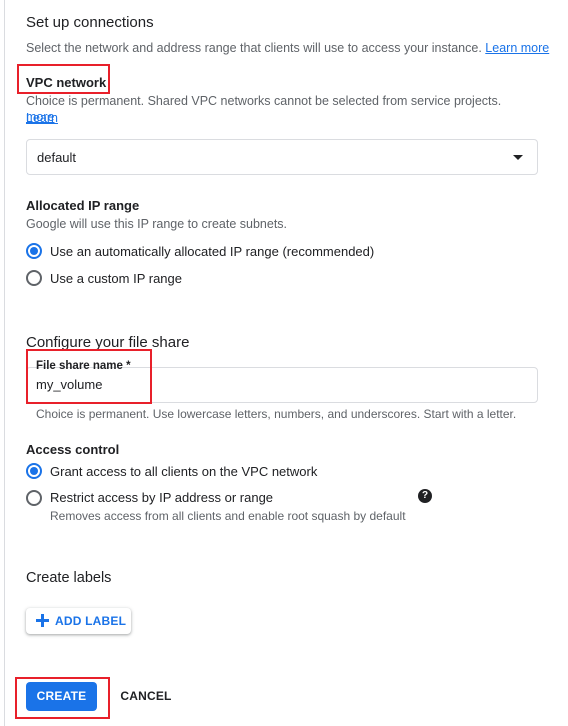 The width and height of the screenshot is (568, 726). I want to click on vpc-learn-more-link-part2: more, so click(40, 117).